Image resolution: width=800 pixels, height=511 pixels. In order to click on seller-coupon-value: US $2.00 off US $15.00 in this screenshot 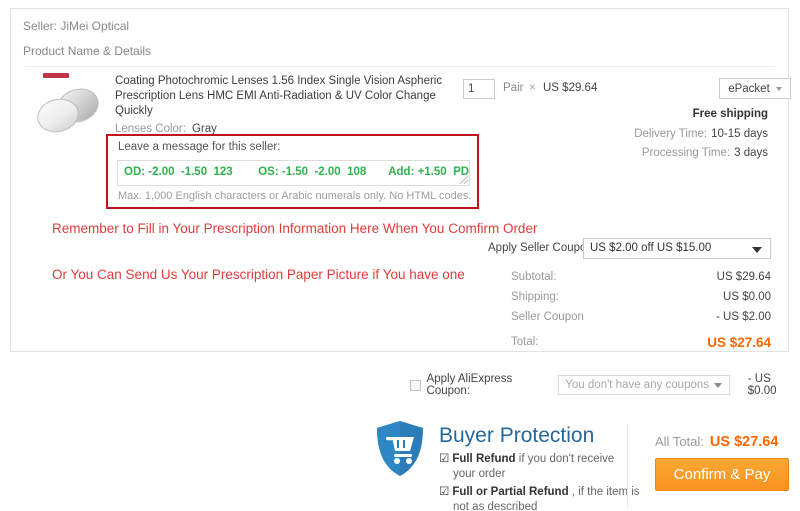, I will do `click(651, 248)`.